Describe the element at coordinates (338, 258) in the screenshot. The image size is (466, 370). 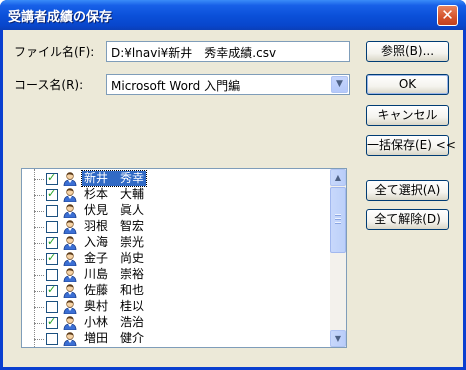
I see `vertical-scrollbar: ▲ ▼` at that location.